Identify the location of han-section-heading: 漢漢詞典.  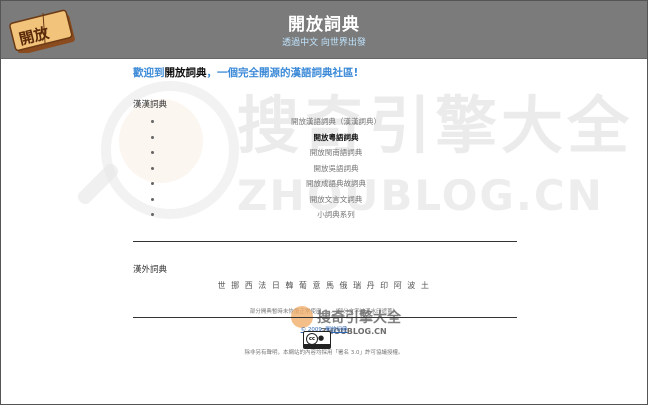
(150, 105).